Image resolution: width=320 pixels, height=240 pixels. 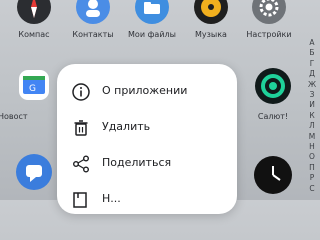 I want to click on alpha-letter: О, so click(x=312, y=157).